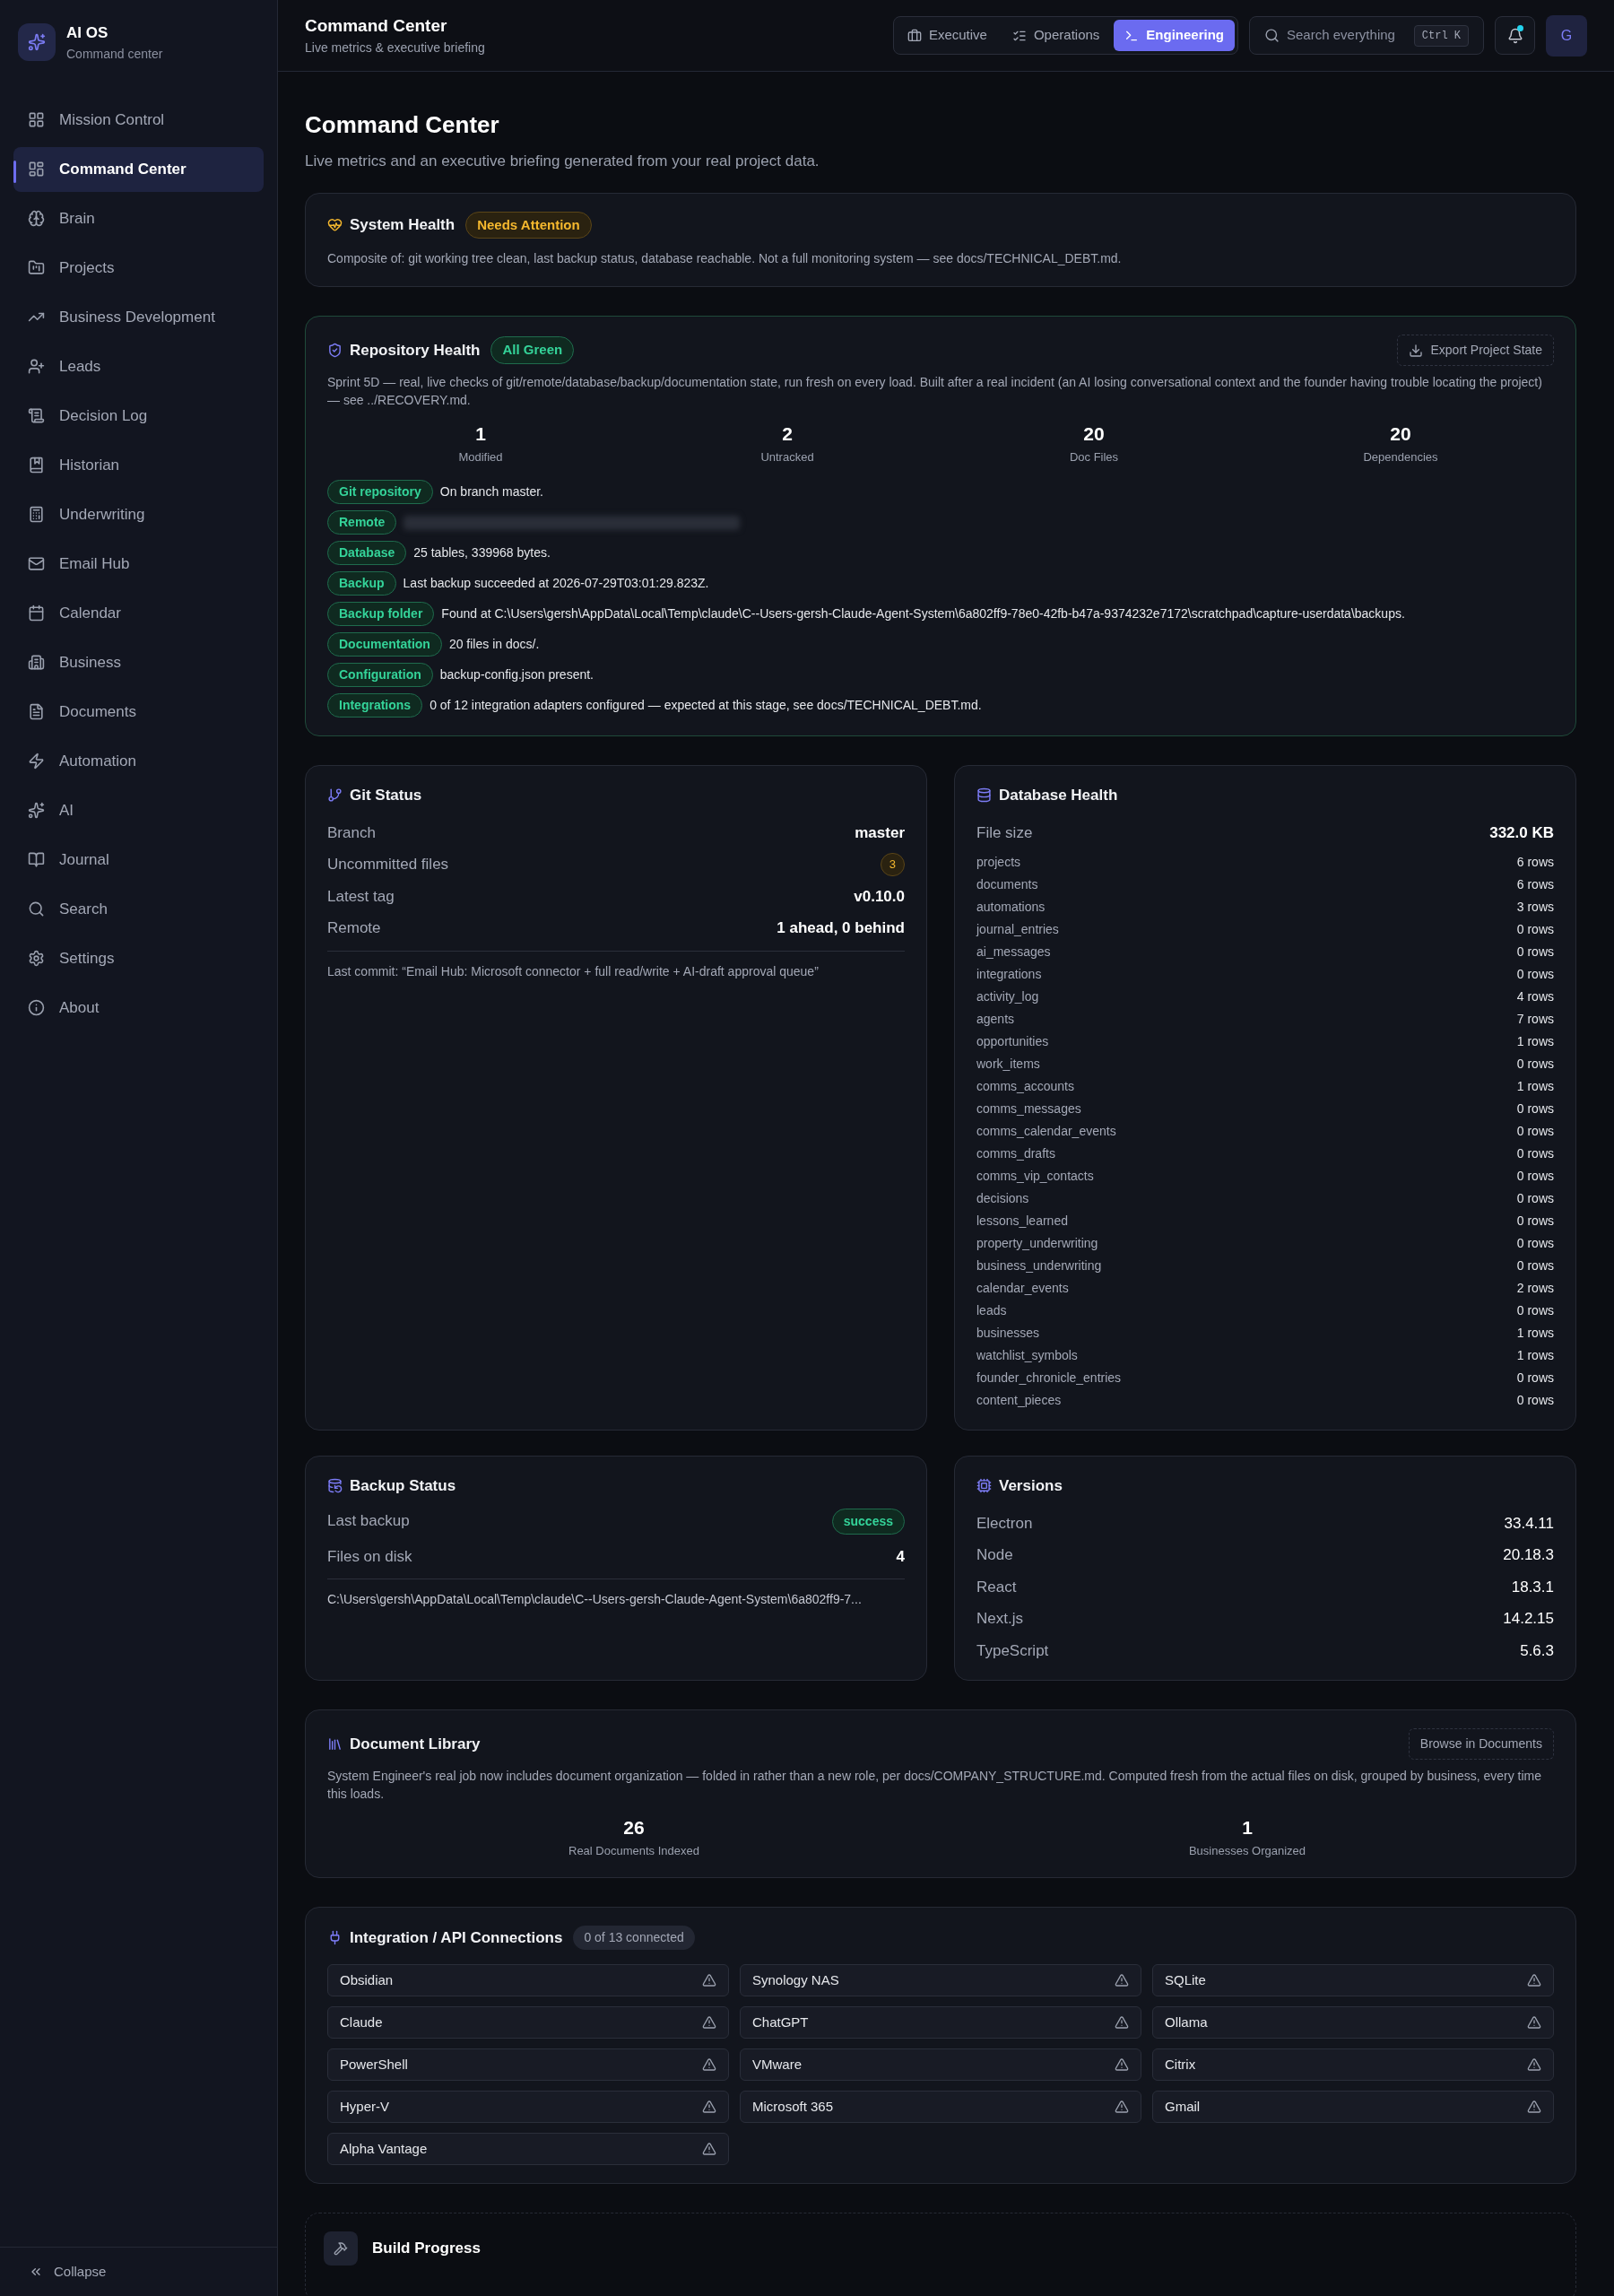 The width and height of the screenshot is (1614, 2296). I want to click on sidebar-item: Automation, so click(138, 761).